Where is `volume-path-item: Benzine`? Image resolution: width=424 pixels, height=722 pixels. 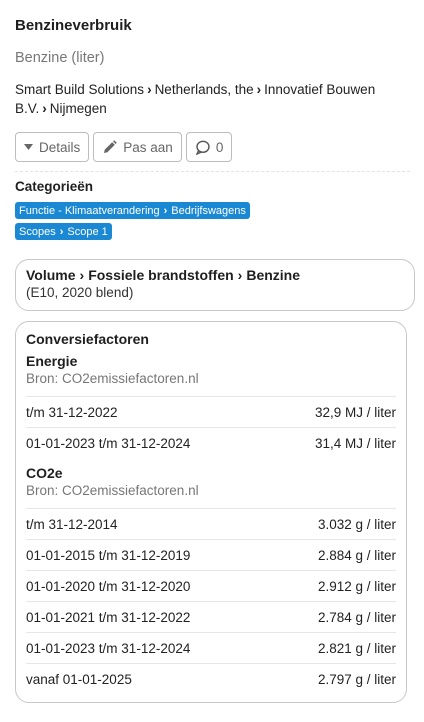
volume-path-item: Benzine is located at coordinates (273, 275).